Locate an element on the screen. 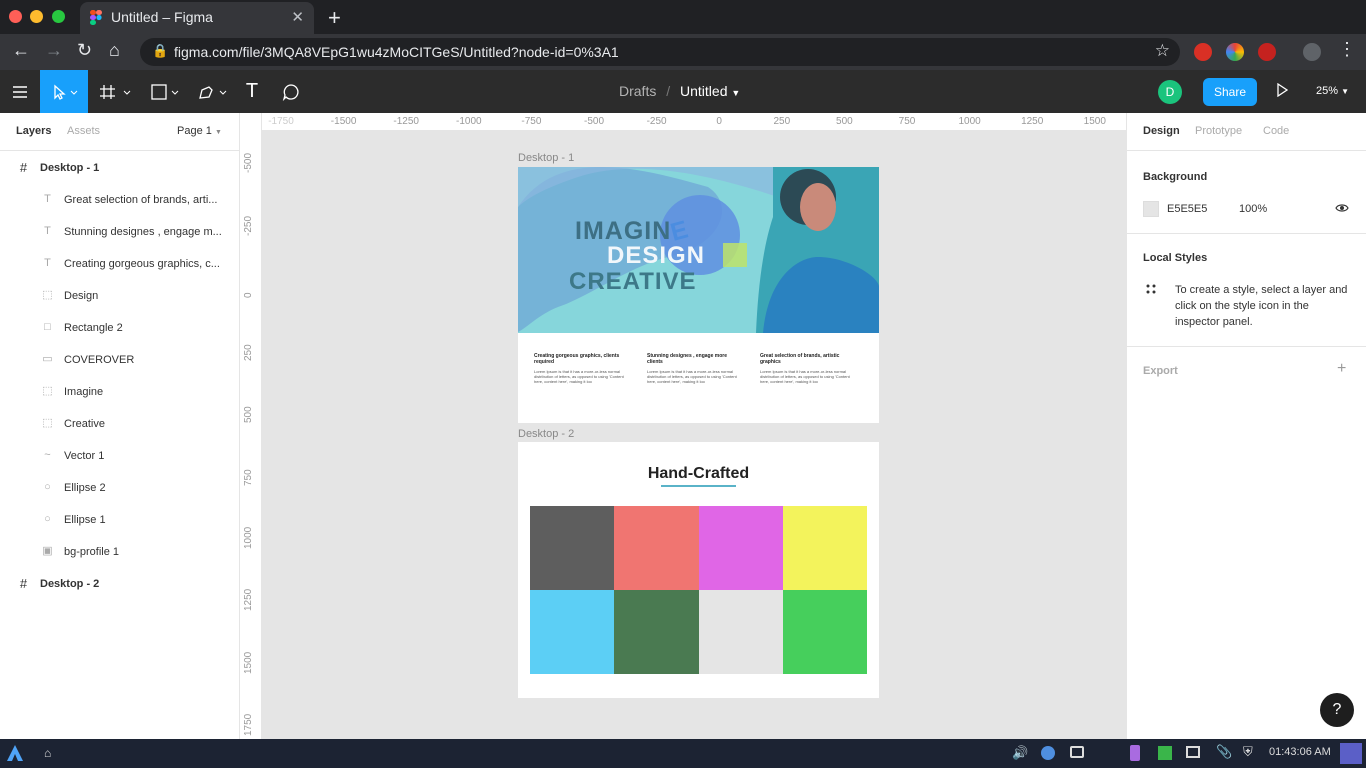 The height and width of the screenshot is (768, 1366). shield-icon: ⛨ is located at coordinates (1248, 752).